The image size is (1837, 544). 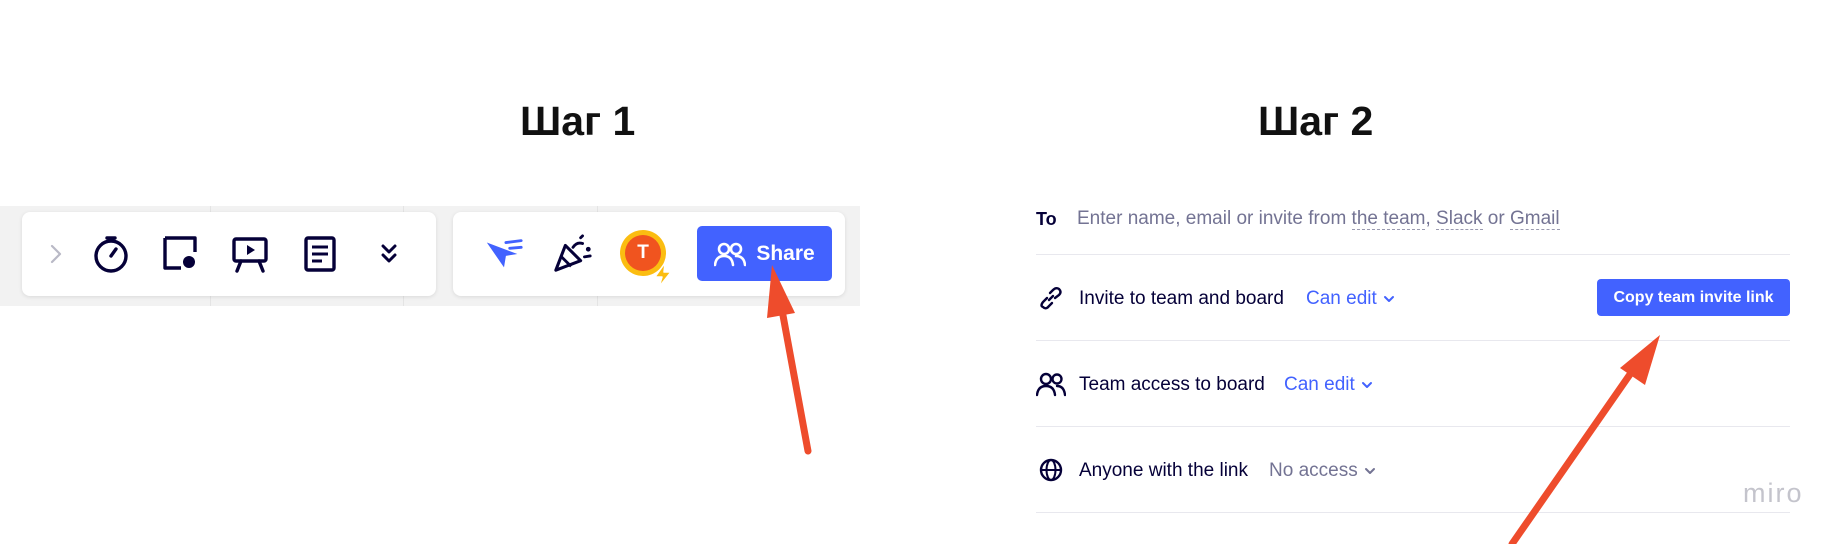 What do you see at coordinates (1534, 219) in the screenshot?
I see `gmail-link: Gmail` at bounding box center [1534, 219].